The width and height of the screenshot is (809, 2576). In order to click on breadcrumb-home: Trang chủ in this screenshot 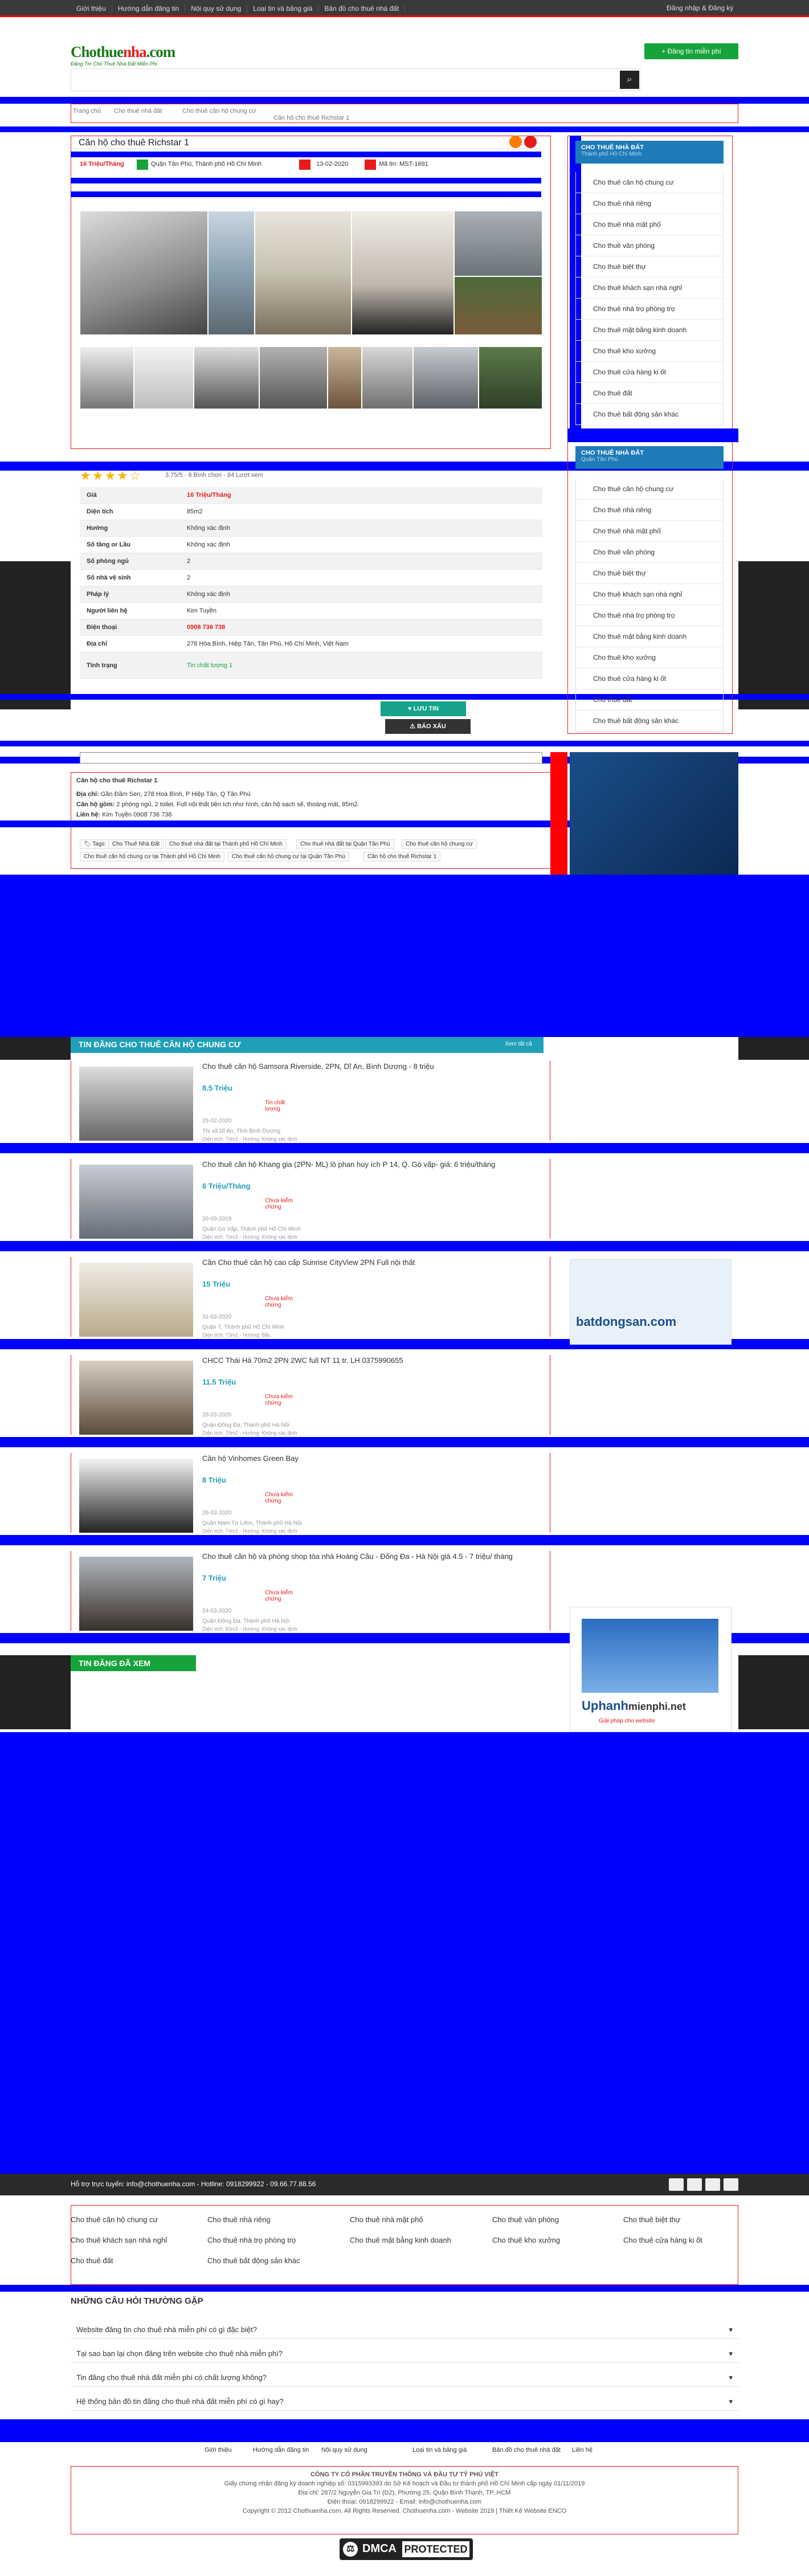, I will do `click(87, 112)`.